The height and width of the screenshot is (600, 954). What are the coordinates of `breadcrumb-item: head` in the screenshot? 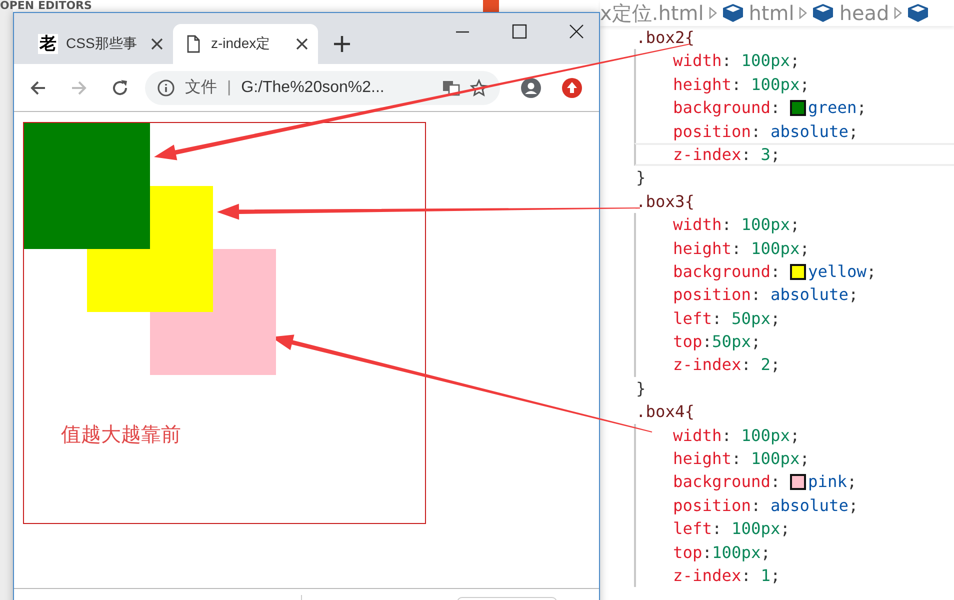 It's located at (864, 13).